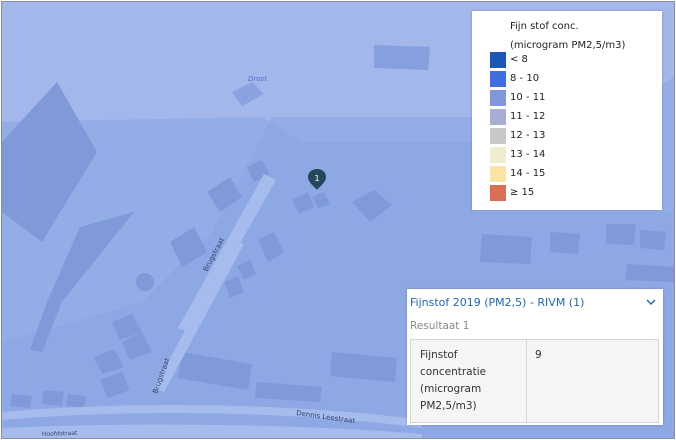 This screenshot has width=676, height=440. What do you see at coordinates (528, 154) in the screenshot?
I see `legend-label: 13 - 14` at bounding box center [528, 154].